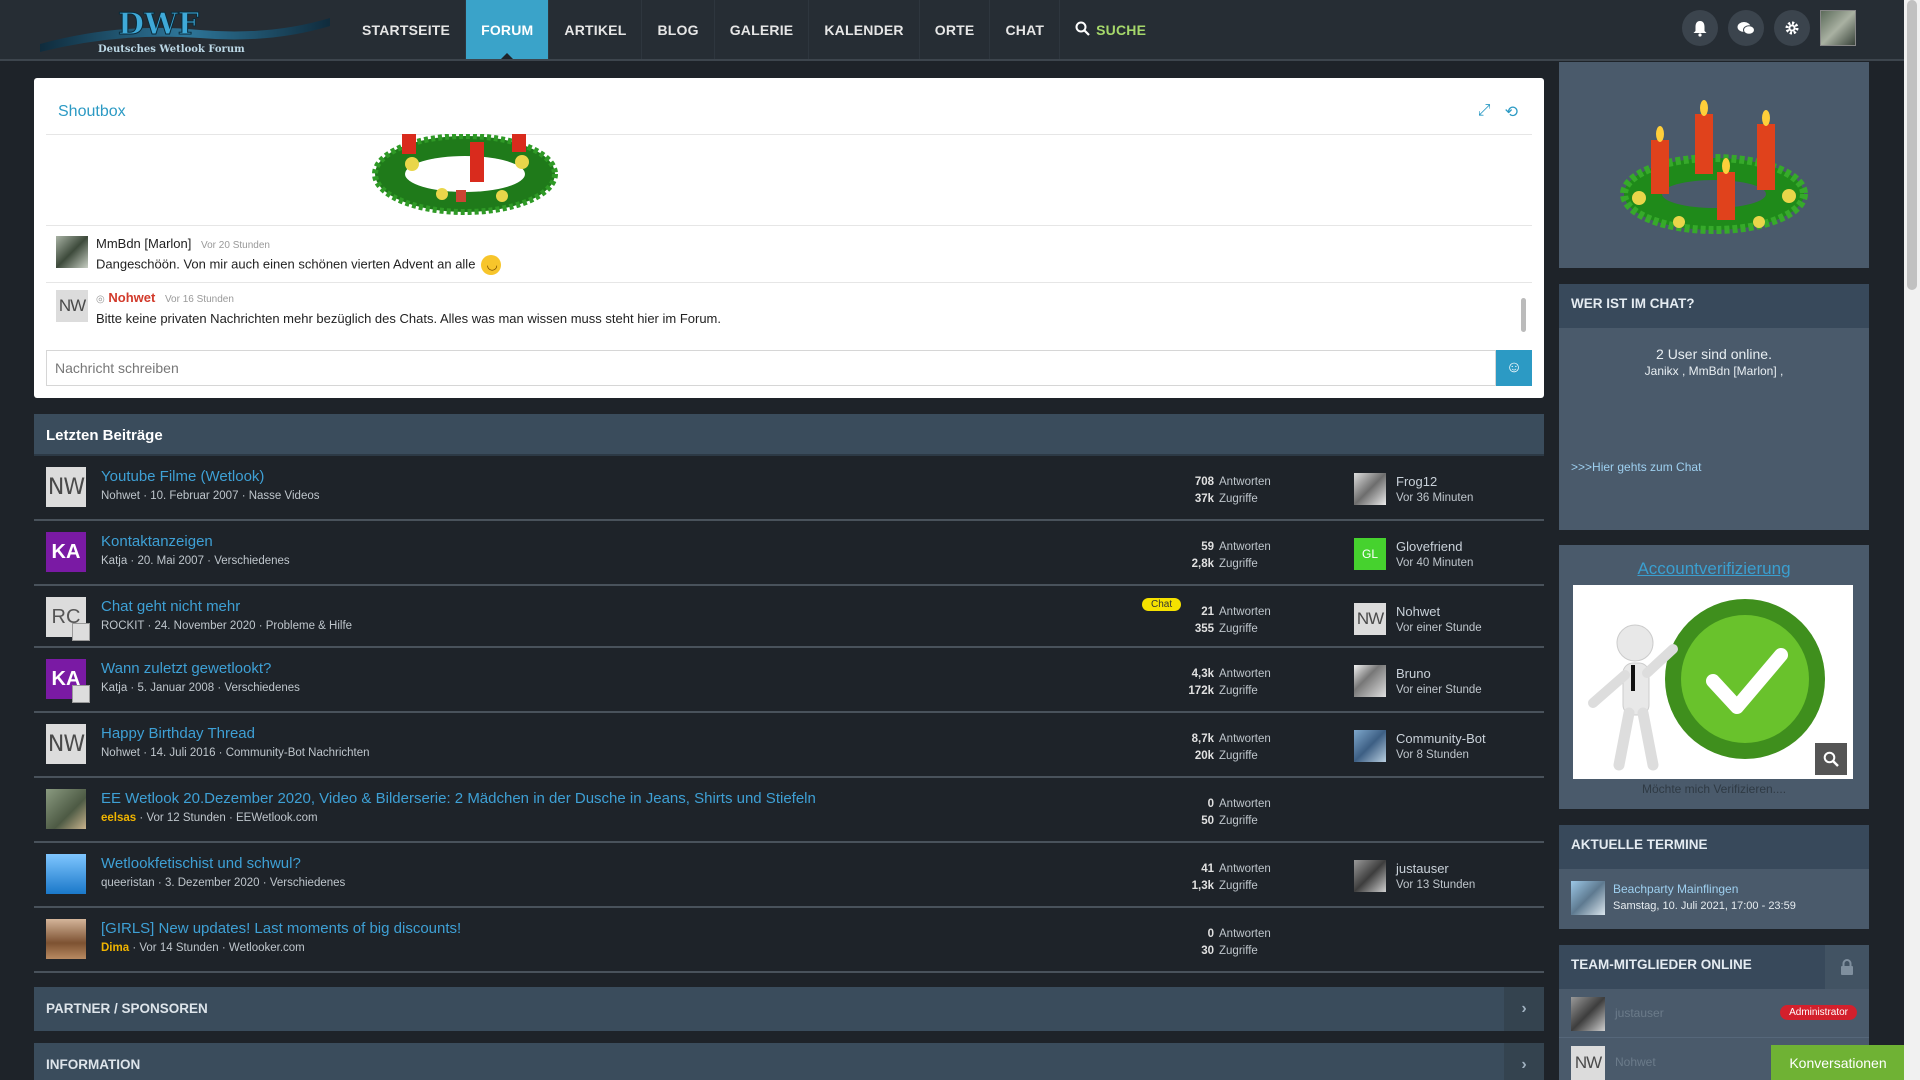 This screenshot has width=1920, height=1080. Describe the element at coordinates (1847, 967) in the screenshot. I see `lock-icon` at that location.